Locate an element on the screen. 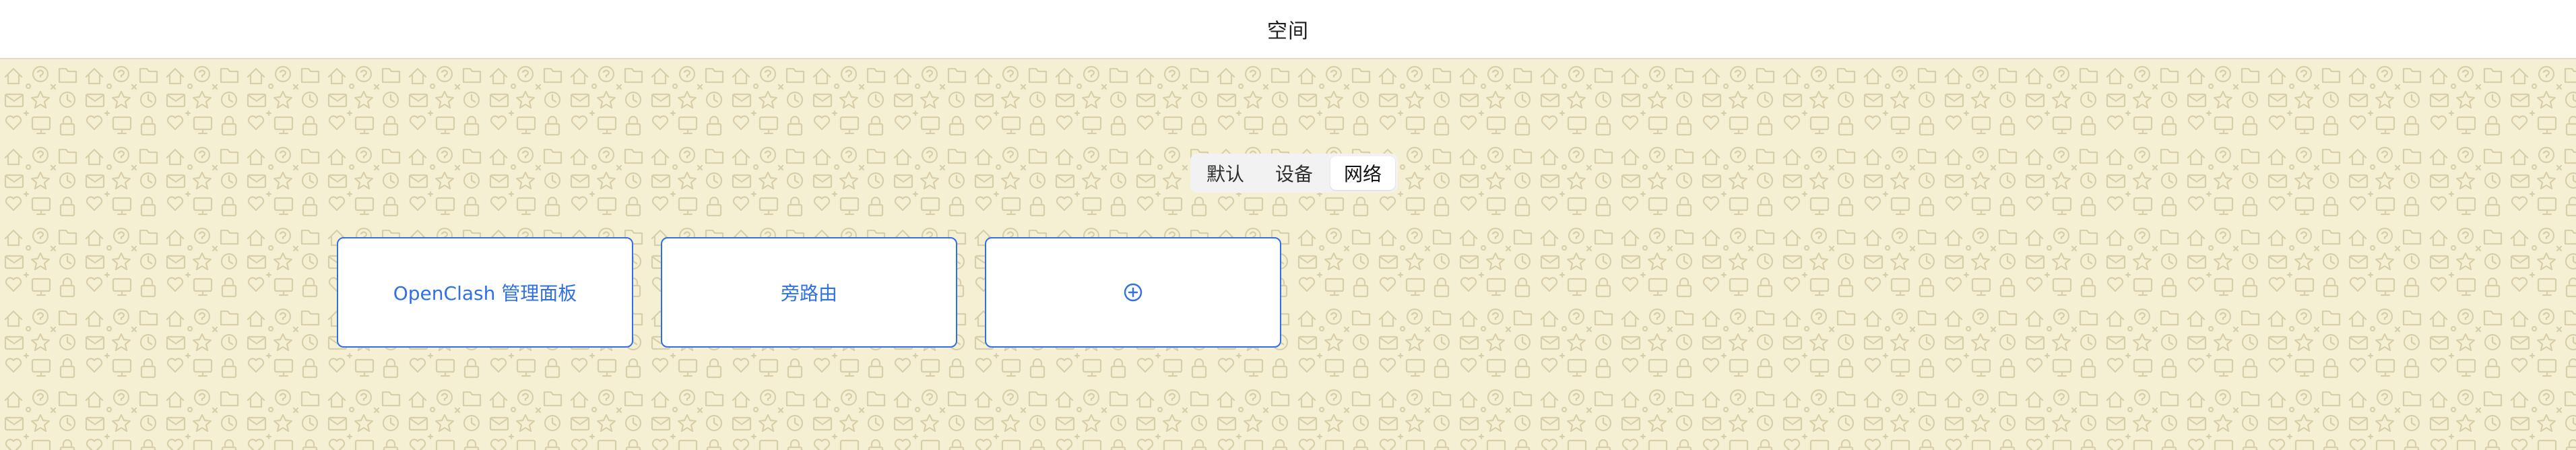 This screenshot has height=450, width=2576. top-bar: 空间 is located at coordinates (1288, 30).